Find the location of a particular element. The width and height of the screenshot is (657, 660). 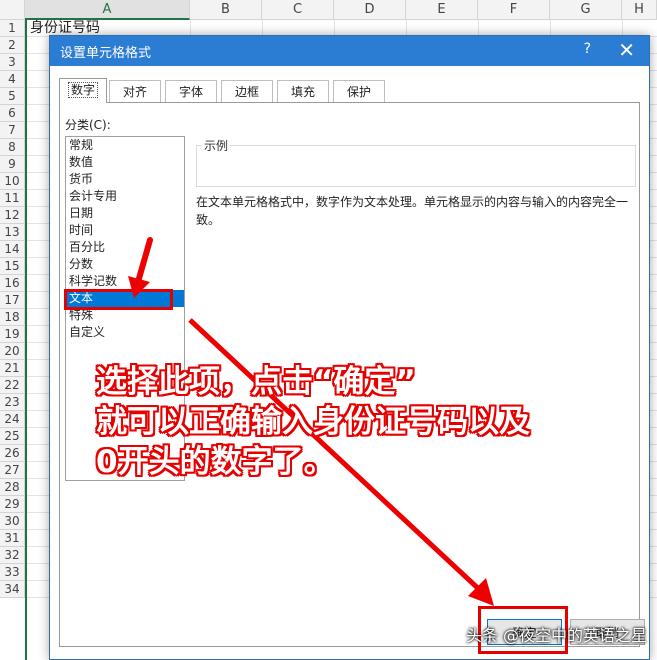

arrow-to-text-category is located at coordinates (140, 267).